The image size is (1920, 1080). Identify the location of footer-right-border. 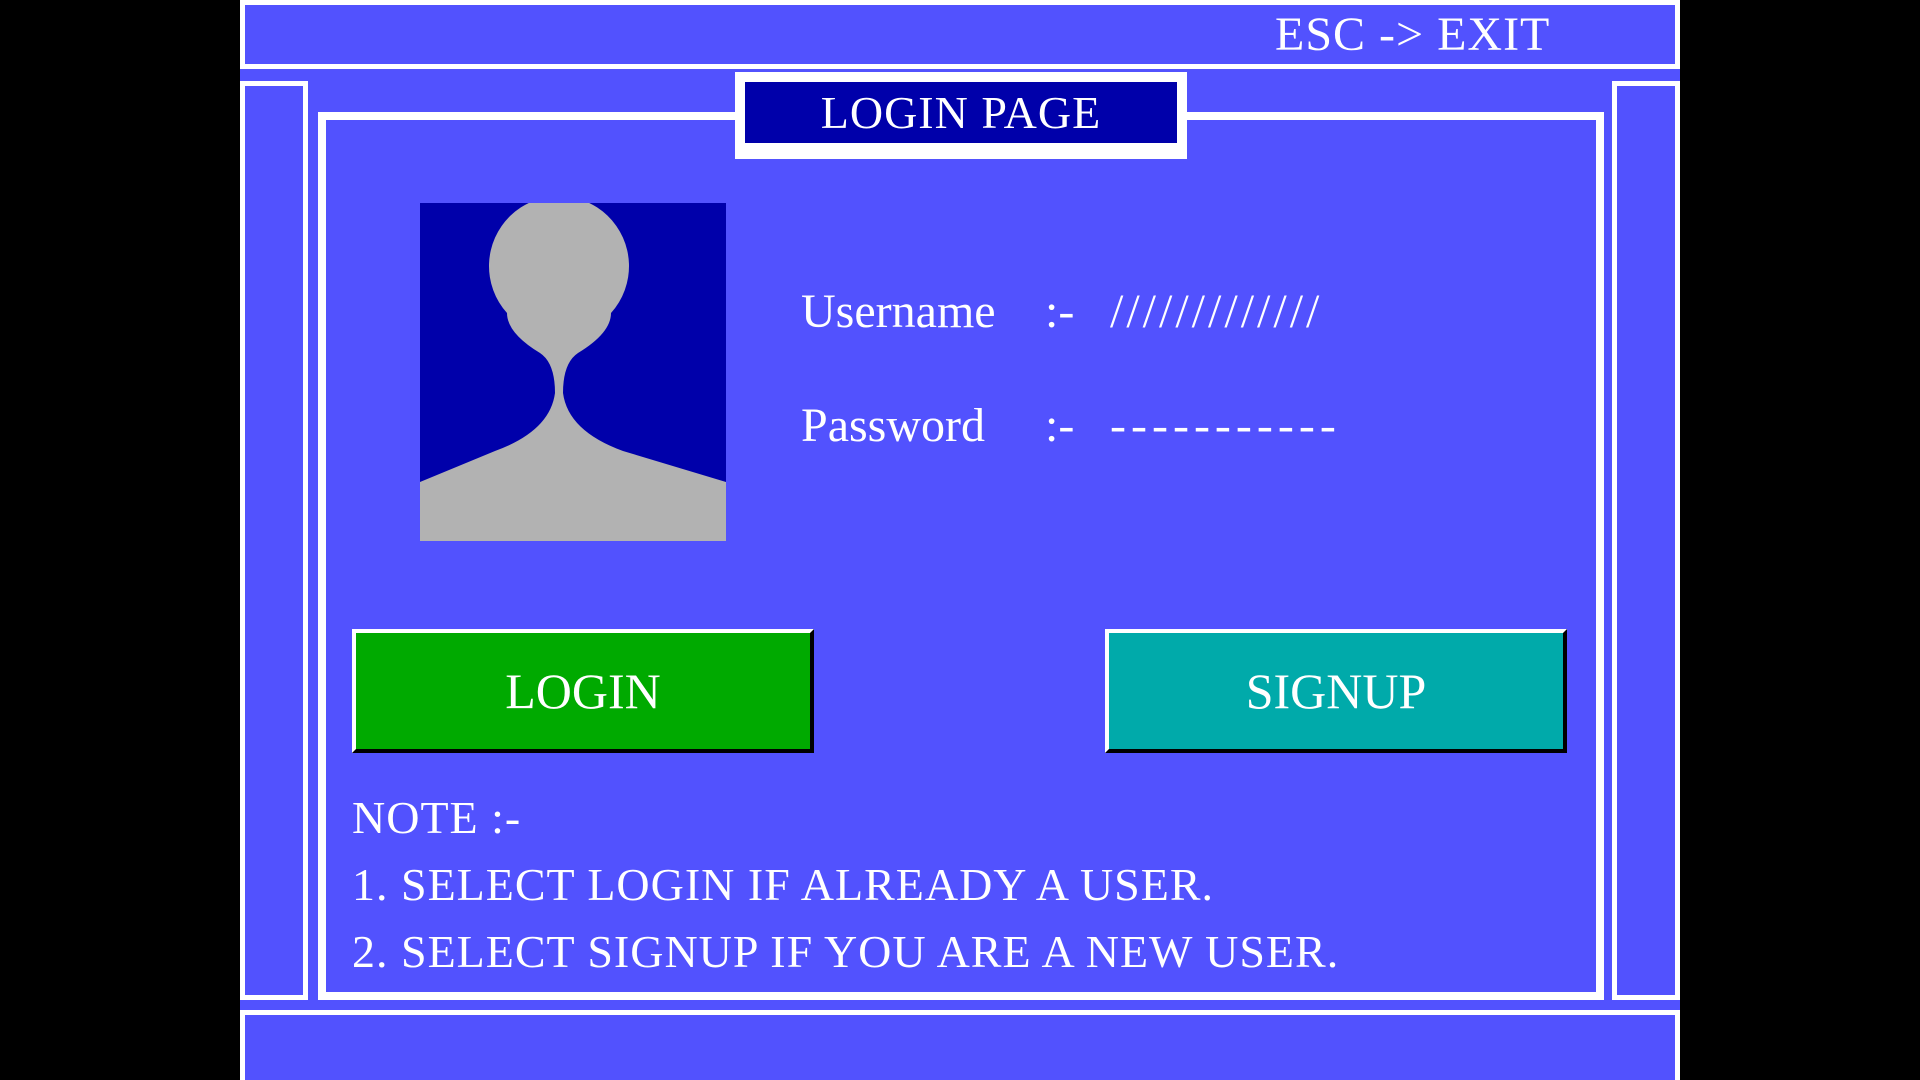
(1677, 1045).